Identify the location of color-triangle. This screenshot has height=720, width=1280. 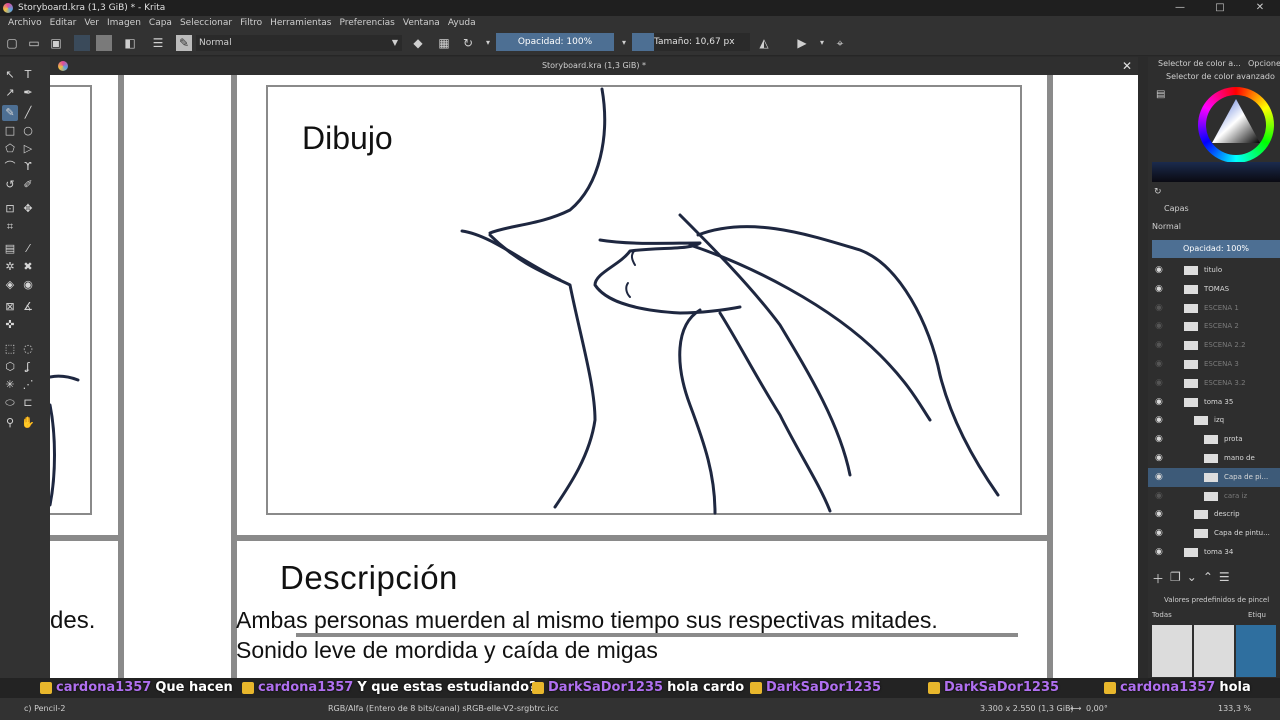
(1236, 125).